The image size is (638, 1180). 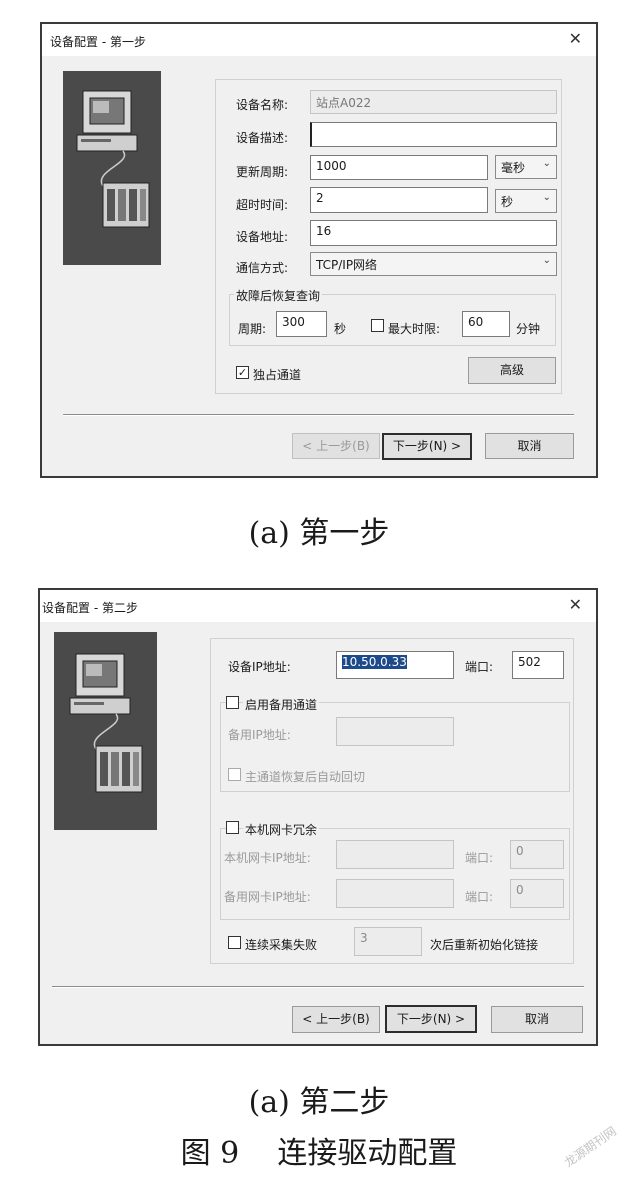 I want to click on max-limit-label: 最大时限:, so click(x=414, y=329).